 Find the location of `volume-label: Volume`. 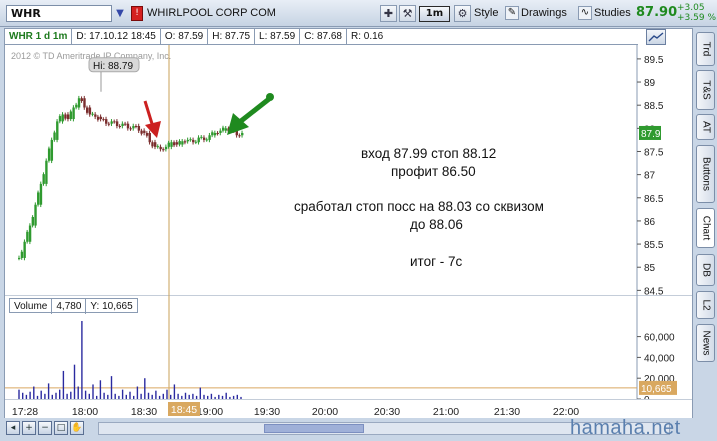

volume-label: Volume is located at coordinates (31, 306).